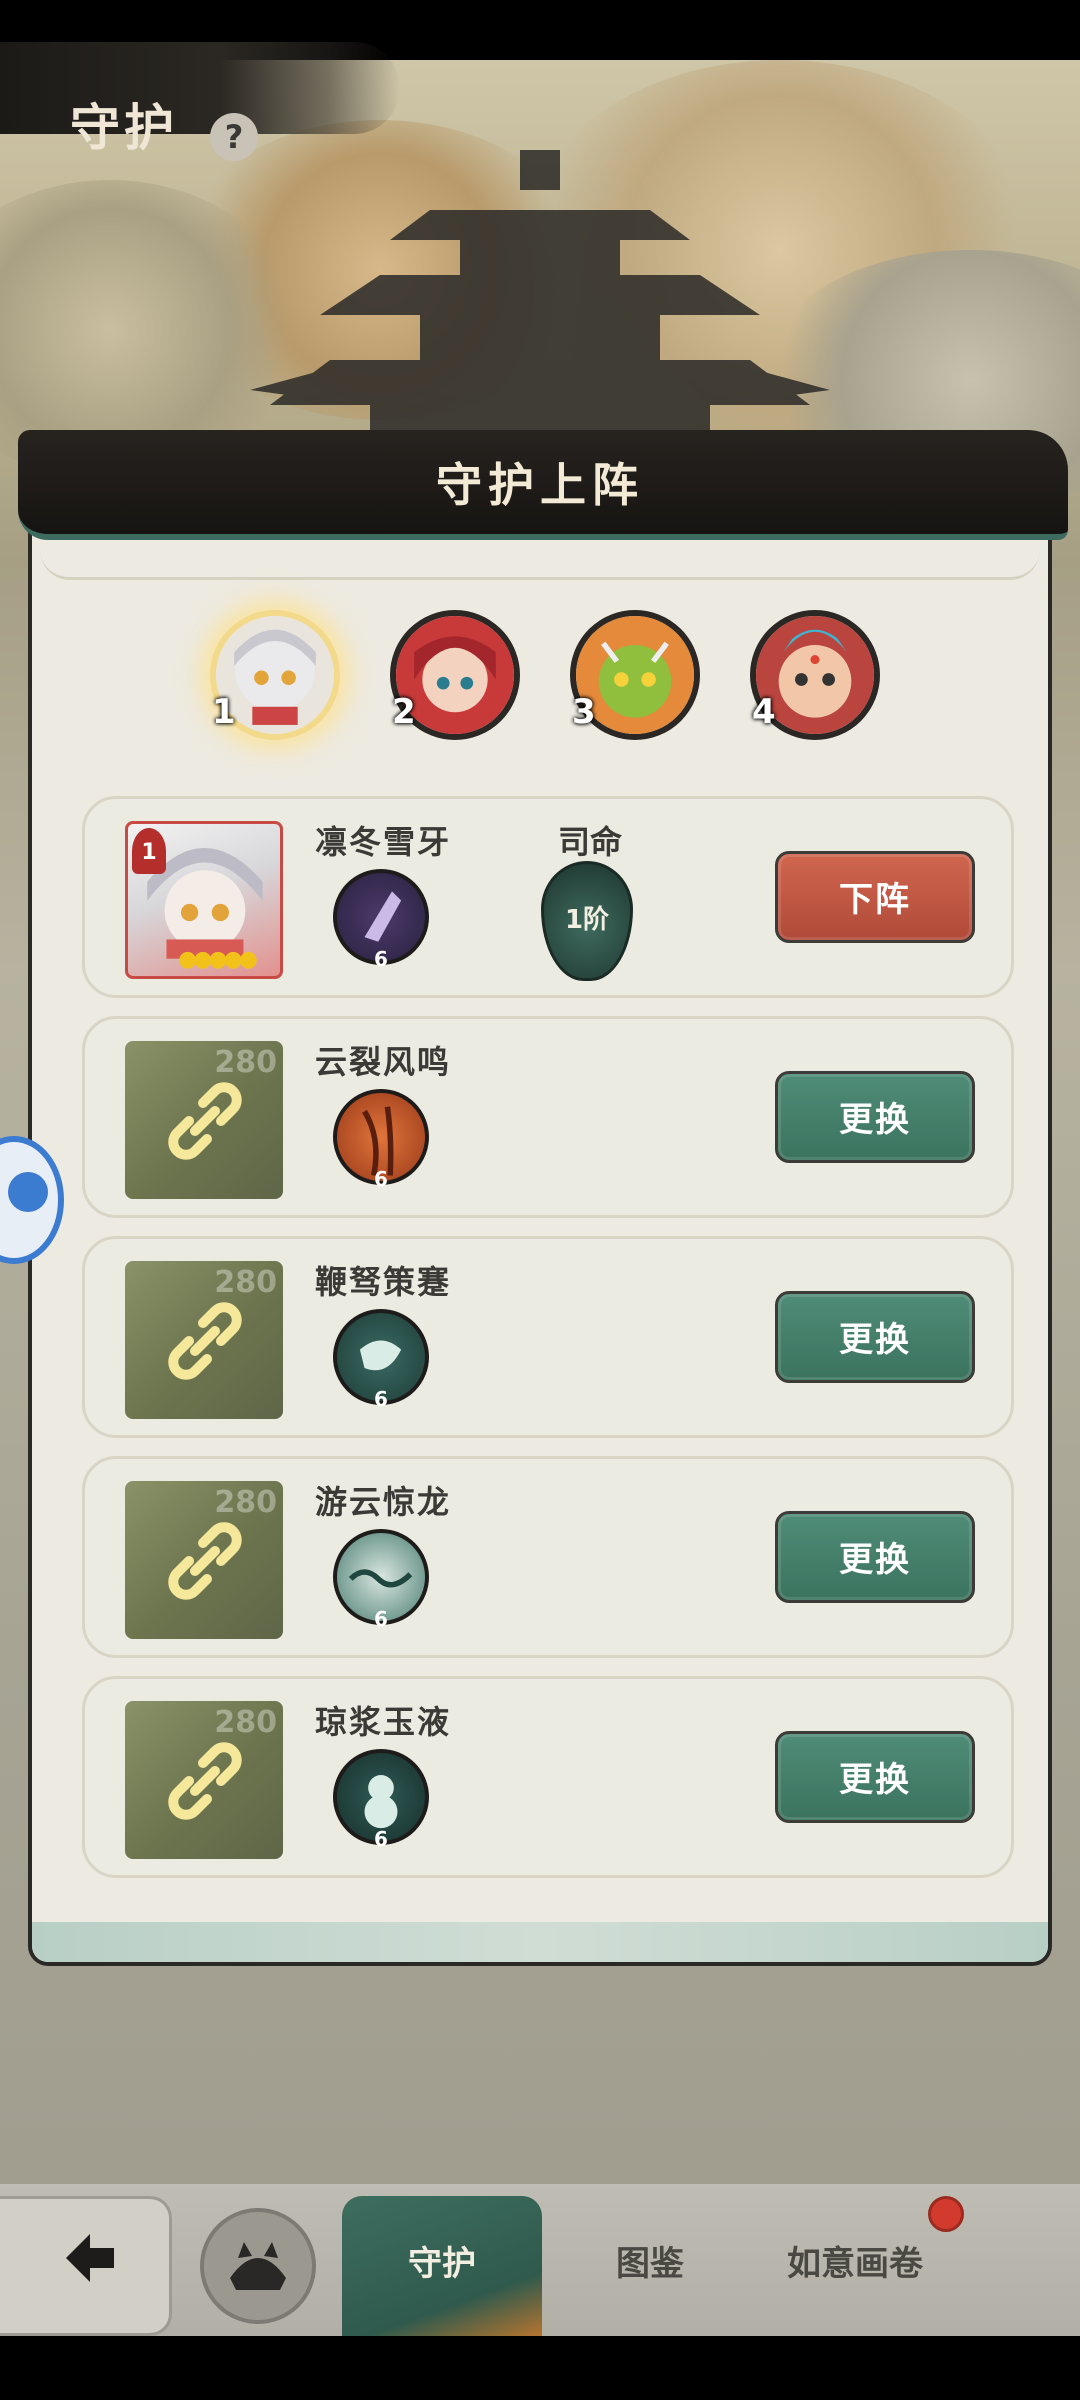 This screenshot has height=2400, width=1080. Describe the element at coordinates (218, 959) in the screenshot. I see `star-rating-icon: ●●●●●` at that location.